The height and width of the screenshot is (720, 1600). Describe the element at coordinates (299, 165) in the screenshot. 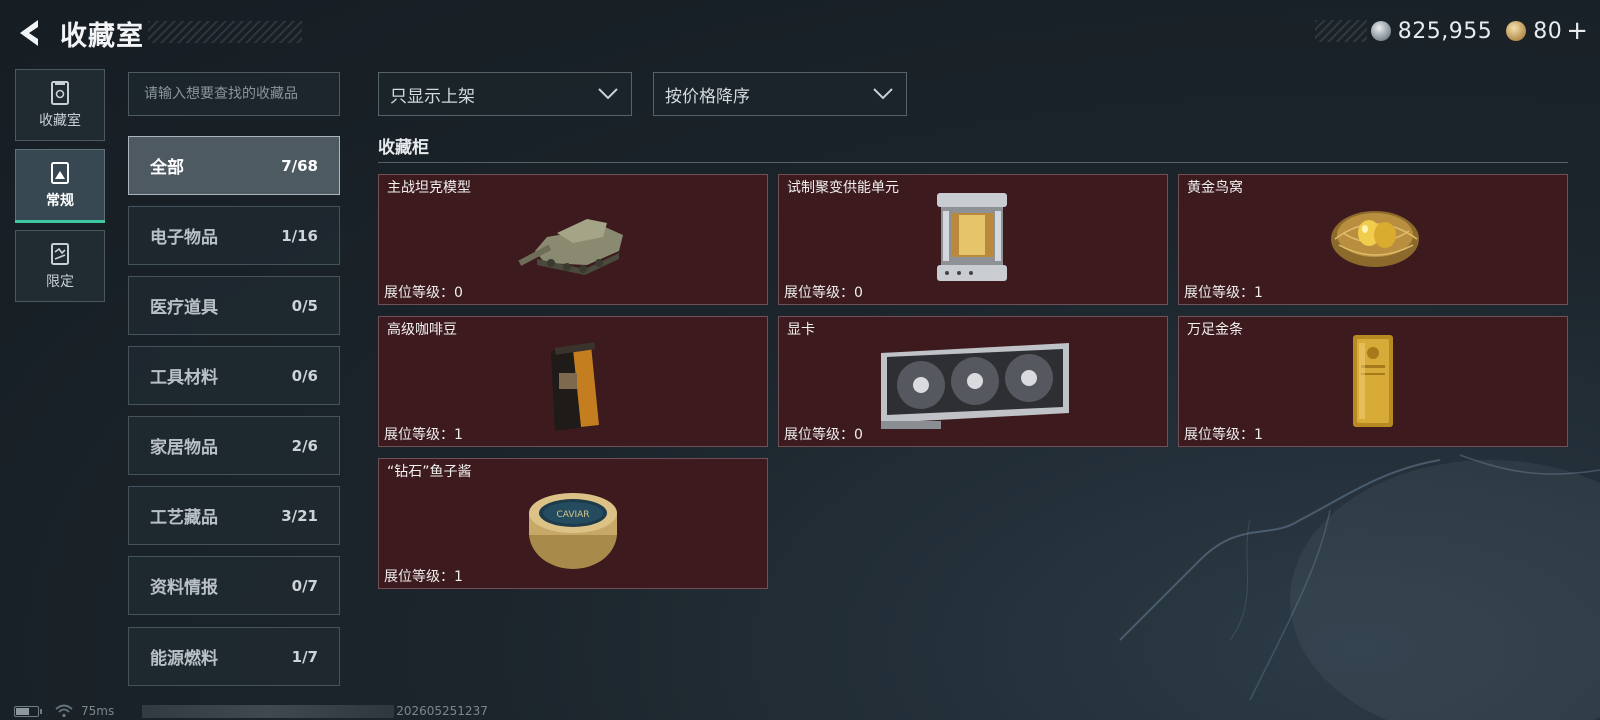

I see `category-count: 7/68` at that location.